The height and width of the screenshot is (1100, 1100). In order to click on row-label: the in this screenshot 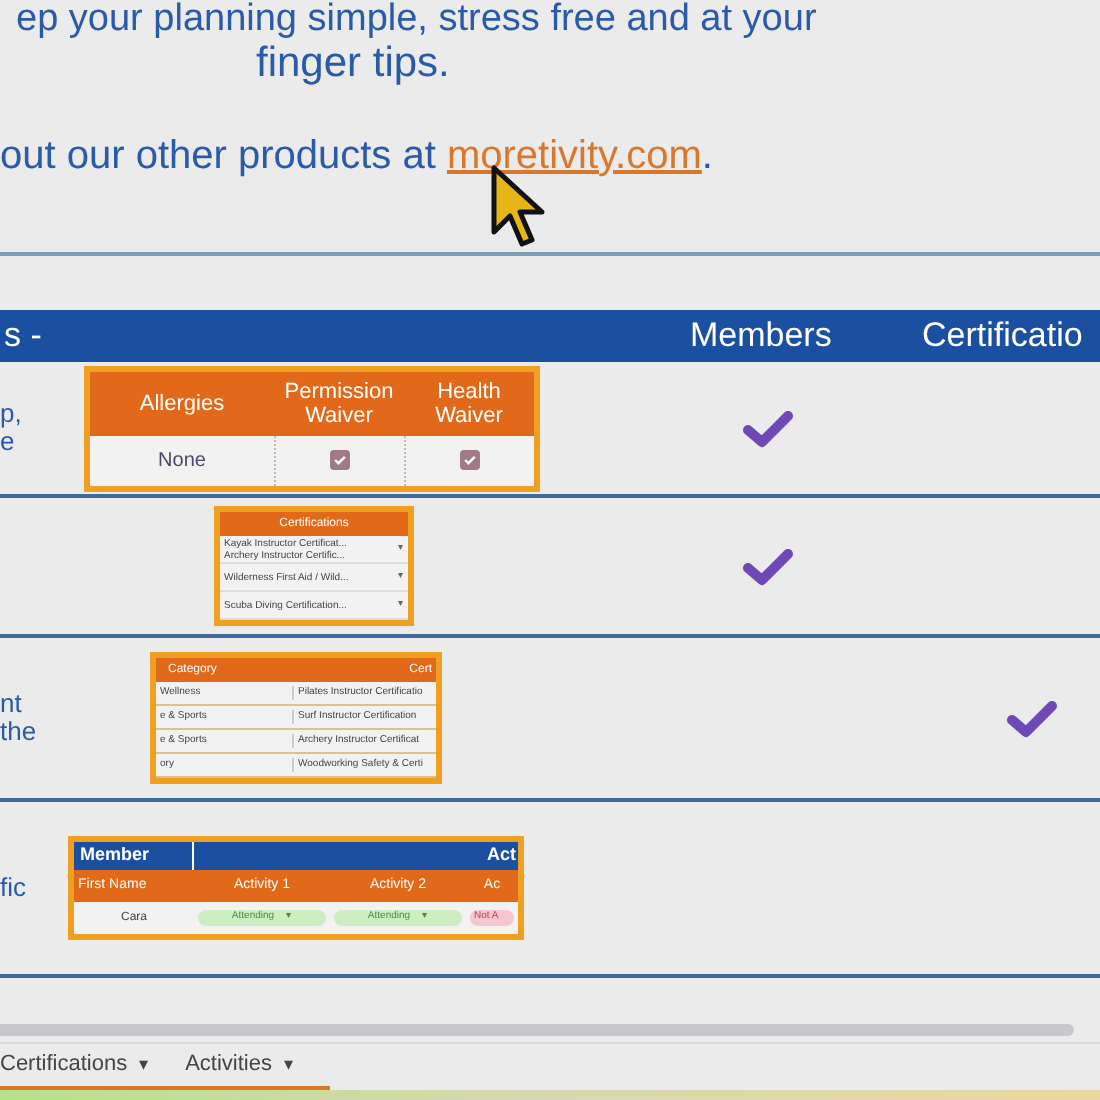, I will do `click(18, 732)`.